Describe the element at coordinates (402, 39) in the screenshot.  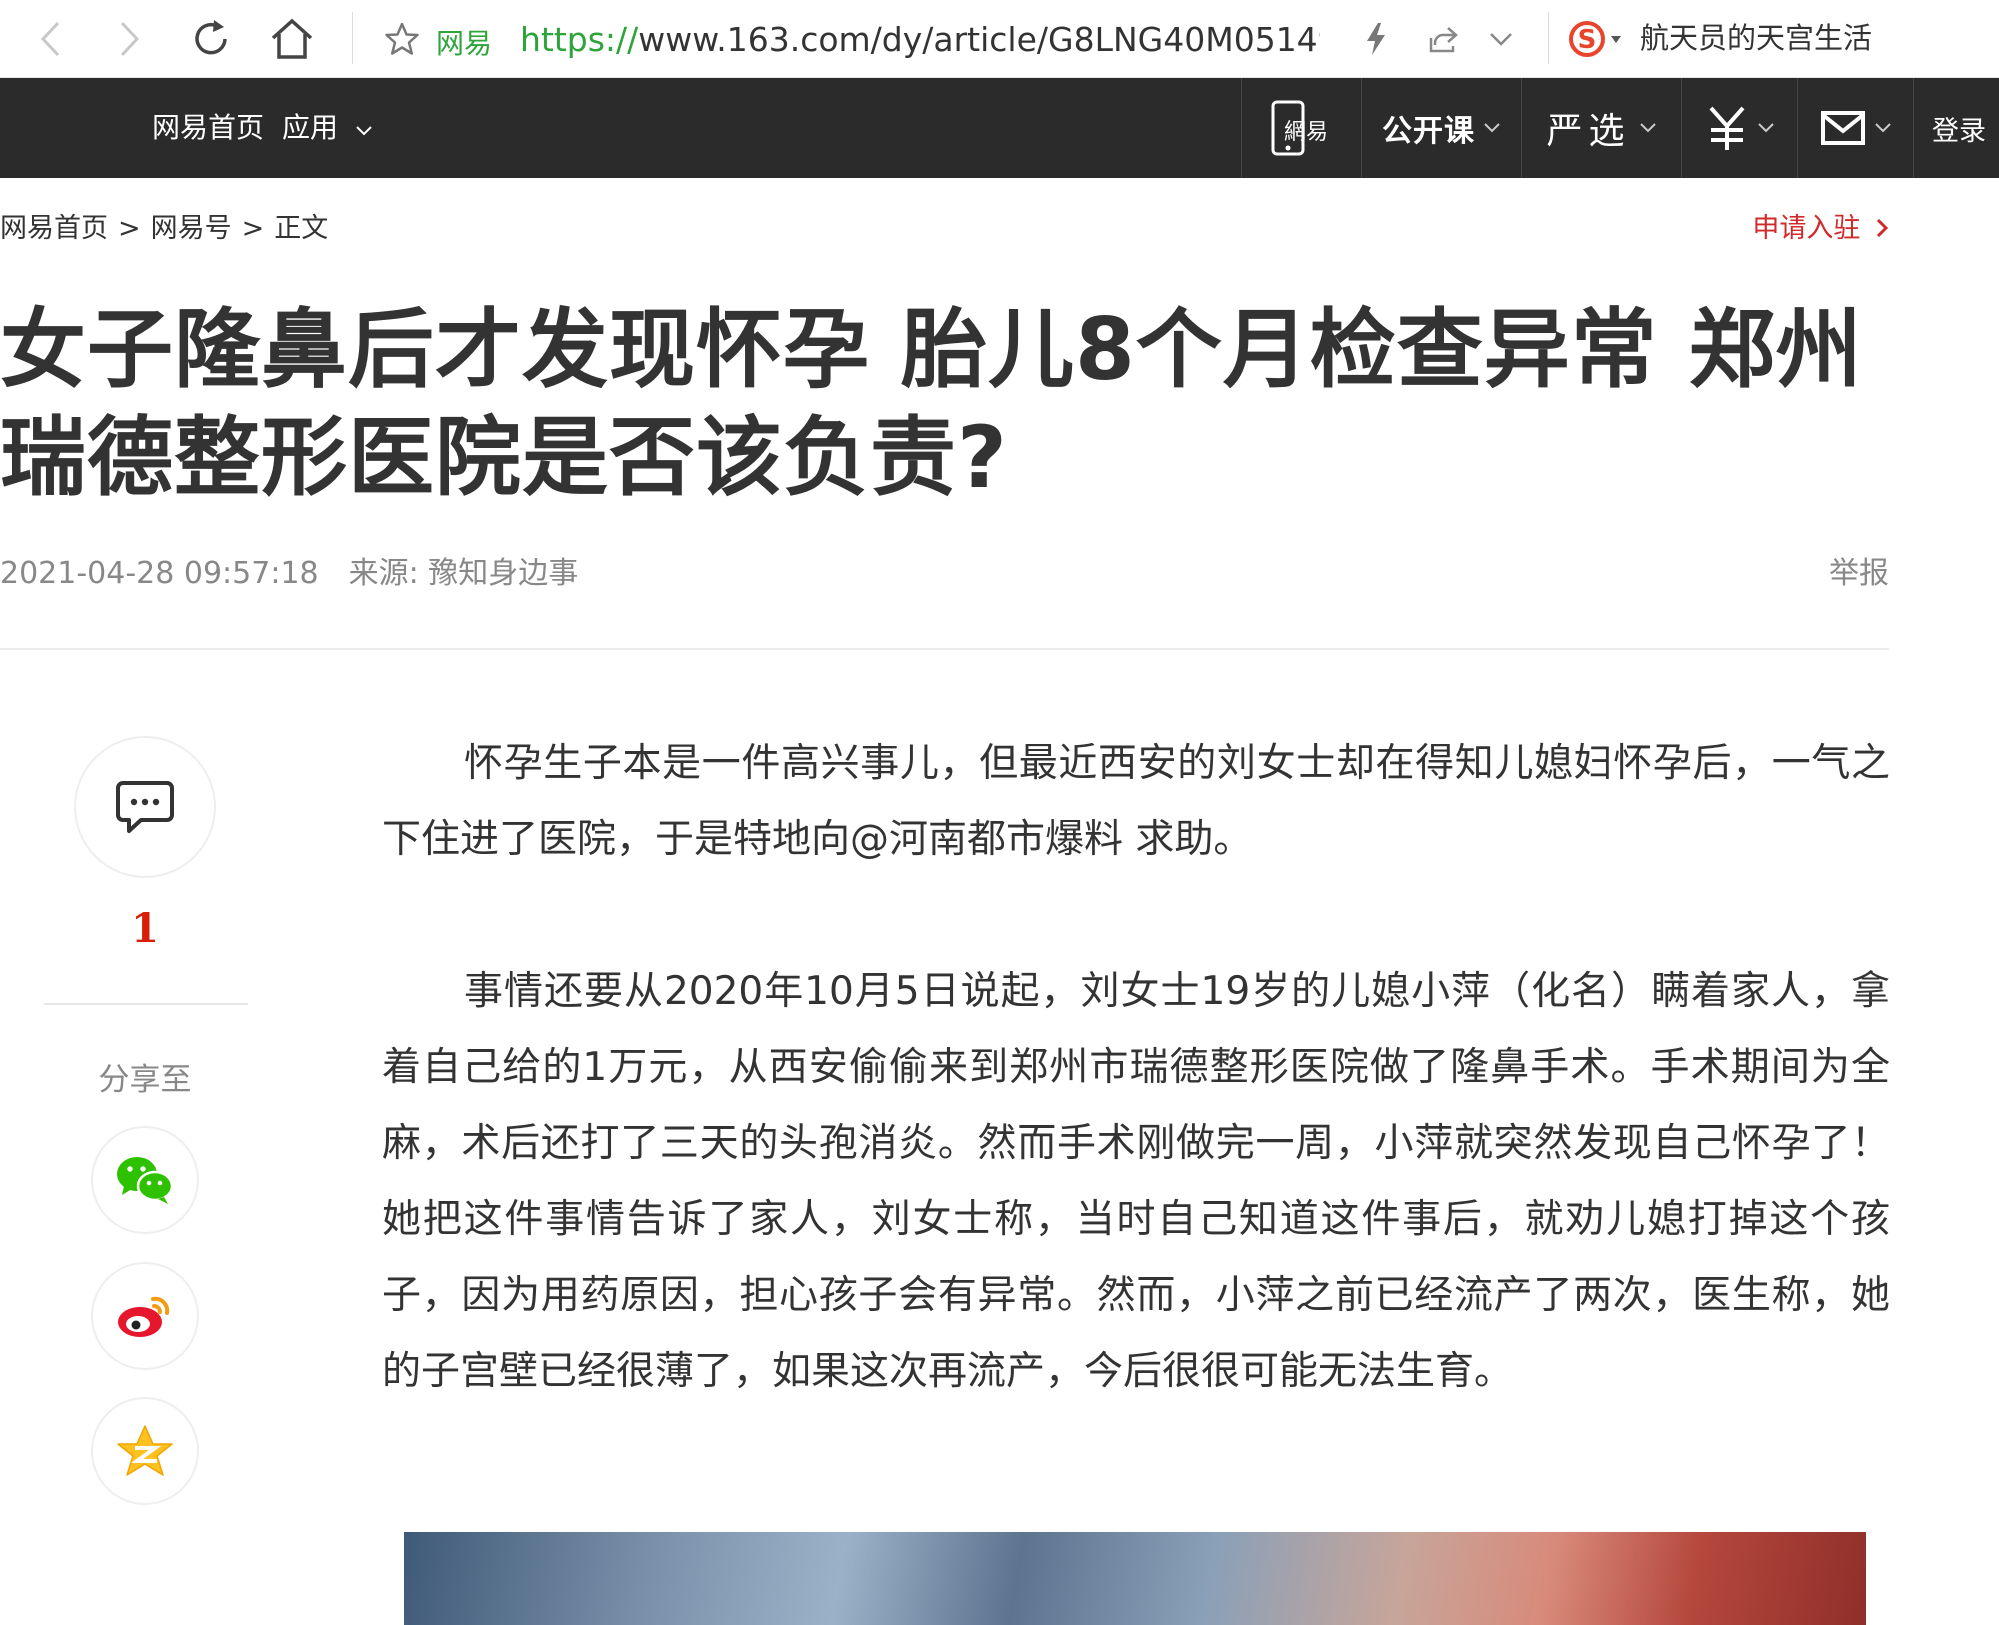
I see `star-icon` at that location.